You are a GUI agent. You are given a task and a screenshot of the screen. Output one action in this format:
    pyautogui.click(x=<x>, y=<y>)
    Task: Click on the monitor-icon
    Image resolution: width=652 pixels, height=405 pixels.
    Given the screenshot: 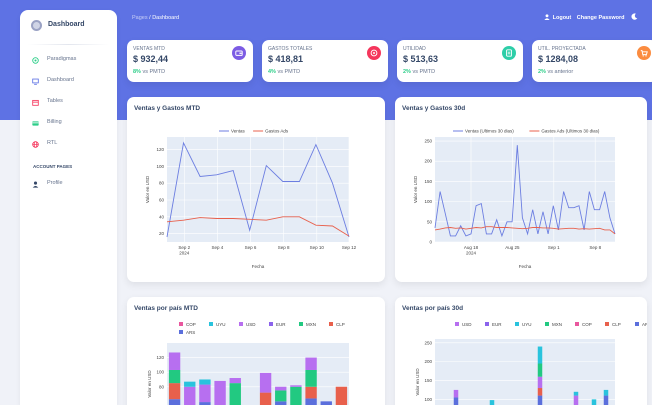 What is the action you would take?
    pyautogui.click(x=35, y=81)
    